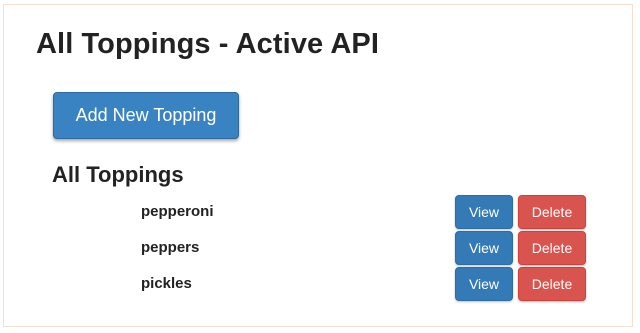  I want to click on topping-name: pickles, so click(166, 283).